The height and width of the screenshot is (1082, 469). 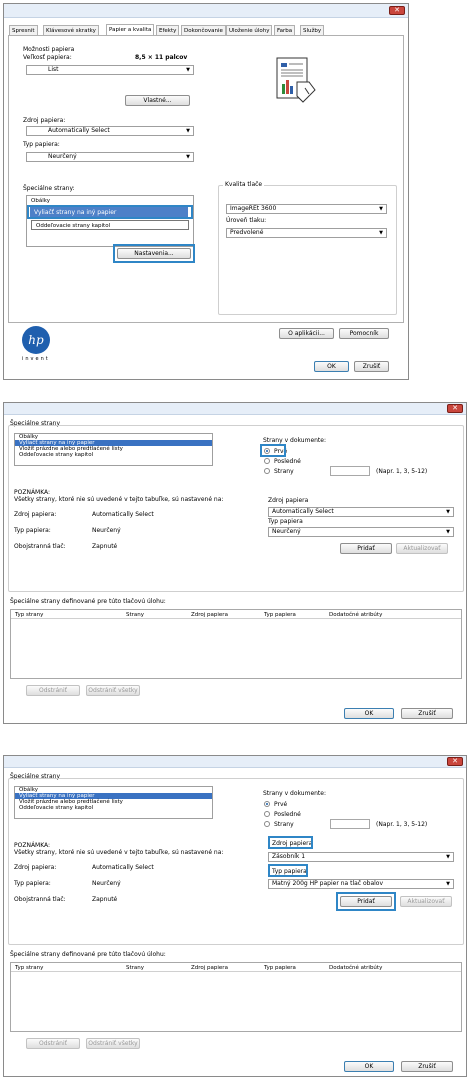 What do you see at coordinates (361, 884) in the screenshot?
I see `paper-type-dropdown: Matný 200g HP papier na tlač obalov ▼` at bounding box center [361, 884].